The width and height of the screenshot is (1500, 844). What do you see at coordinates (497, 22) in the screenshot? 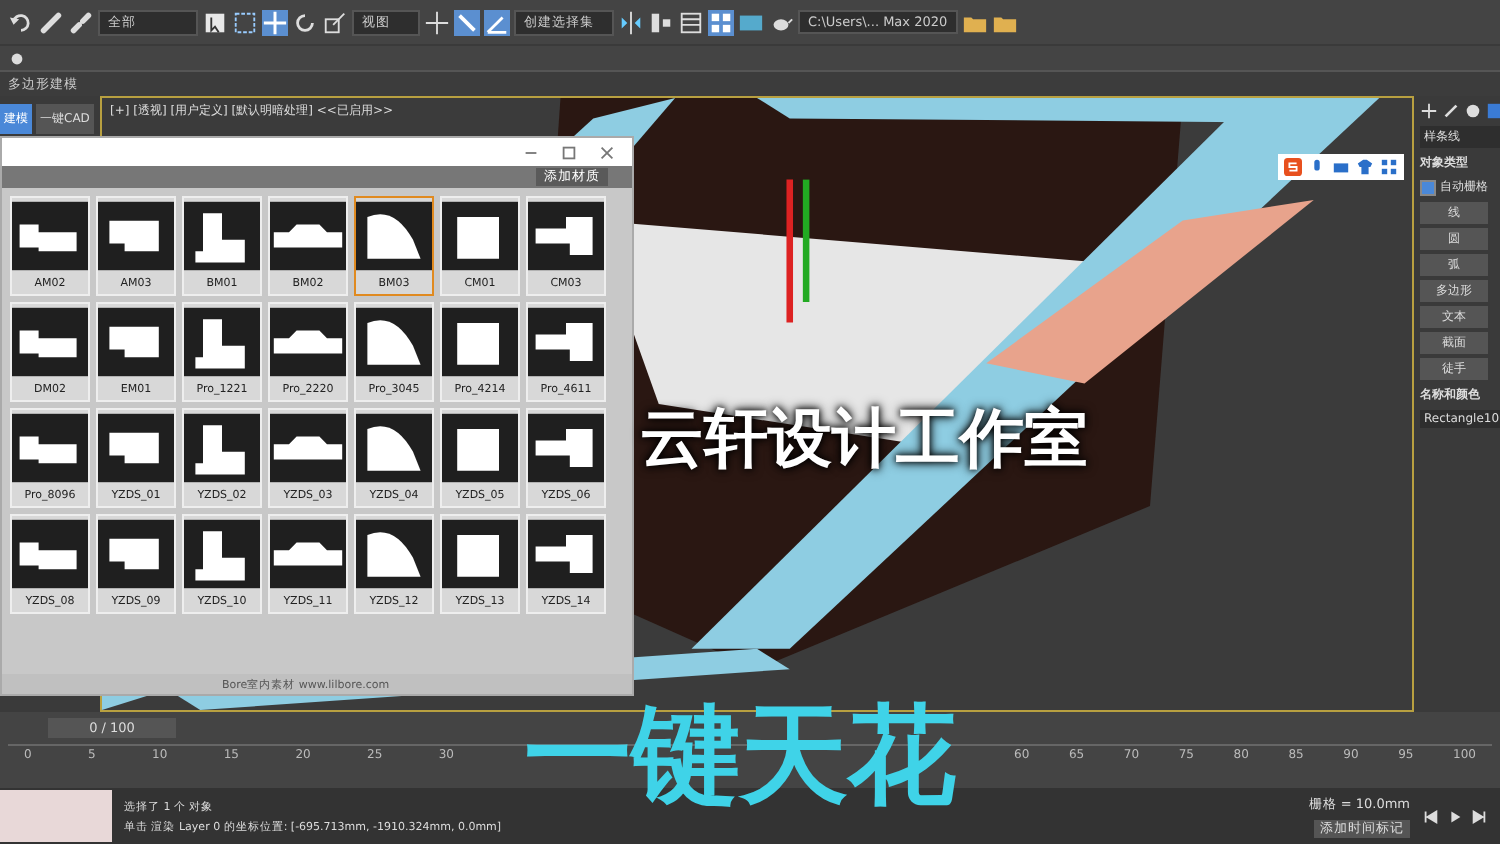
I see `angle-snap-icon` at bounding box center [497, 22].